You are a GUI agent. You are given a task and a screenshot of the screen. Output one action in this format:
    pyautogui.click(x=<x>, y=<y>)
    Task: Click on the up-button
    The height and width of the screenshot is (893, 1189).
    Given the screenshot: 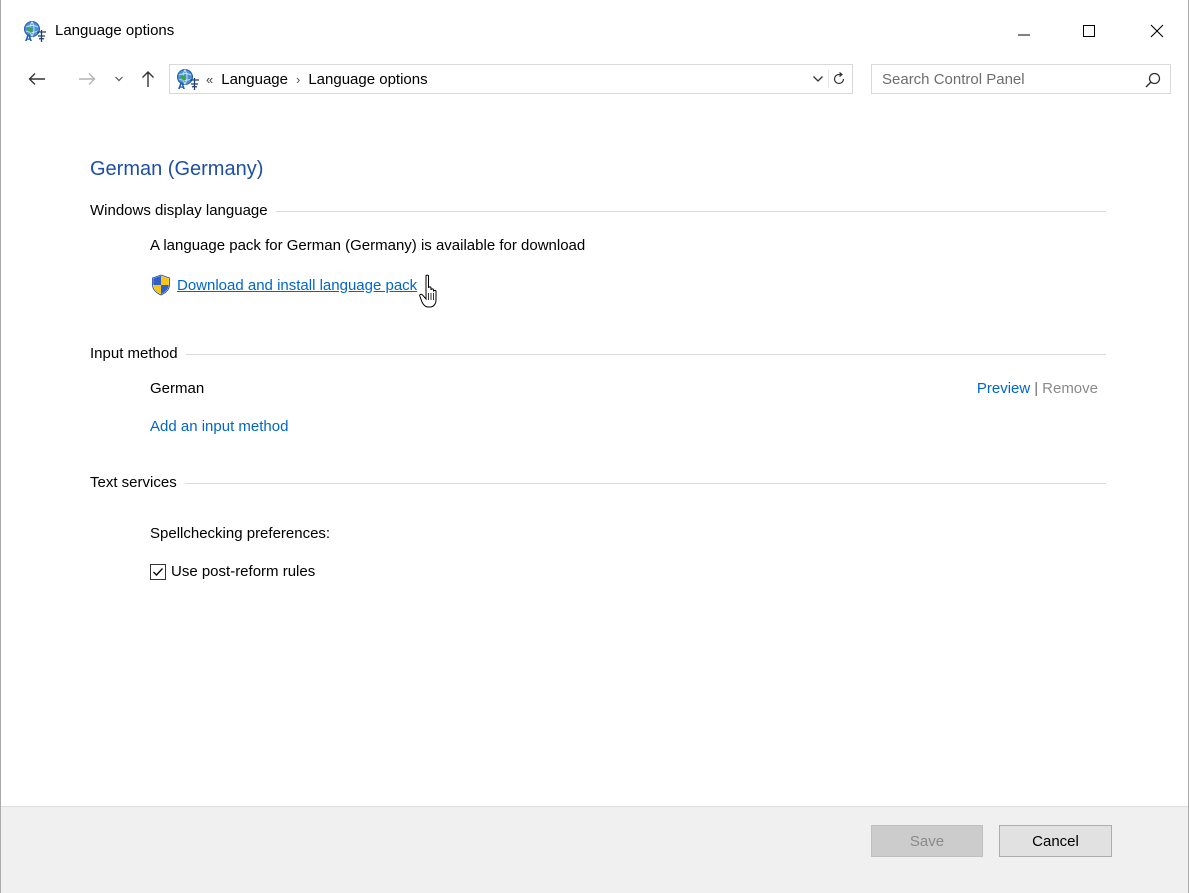 What is the action you would take?
    pyautogui.click(x=148, y=79)
    